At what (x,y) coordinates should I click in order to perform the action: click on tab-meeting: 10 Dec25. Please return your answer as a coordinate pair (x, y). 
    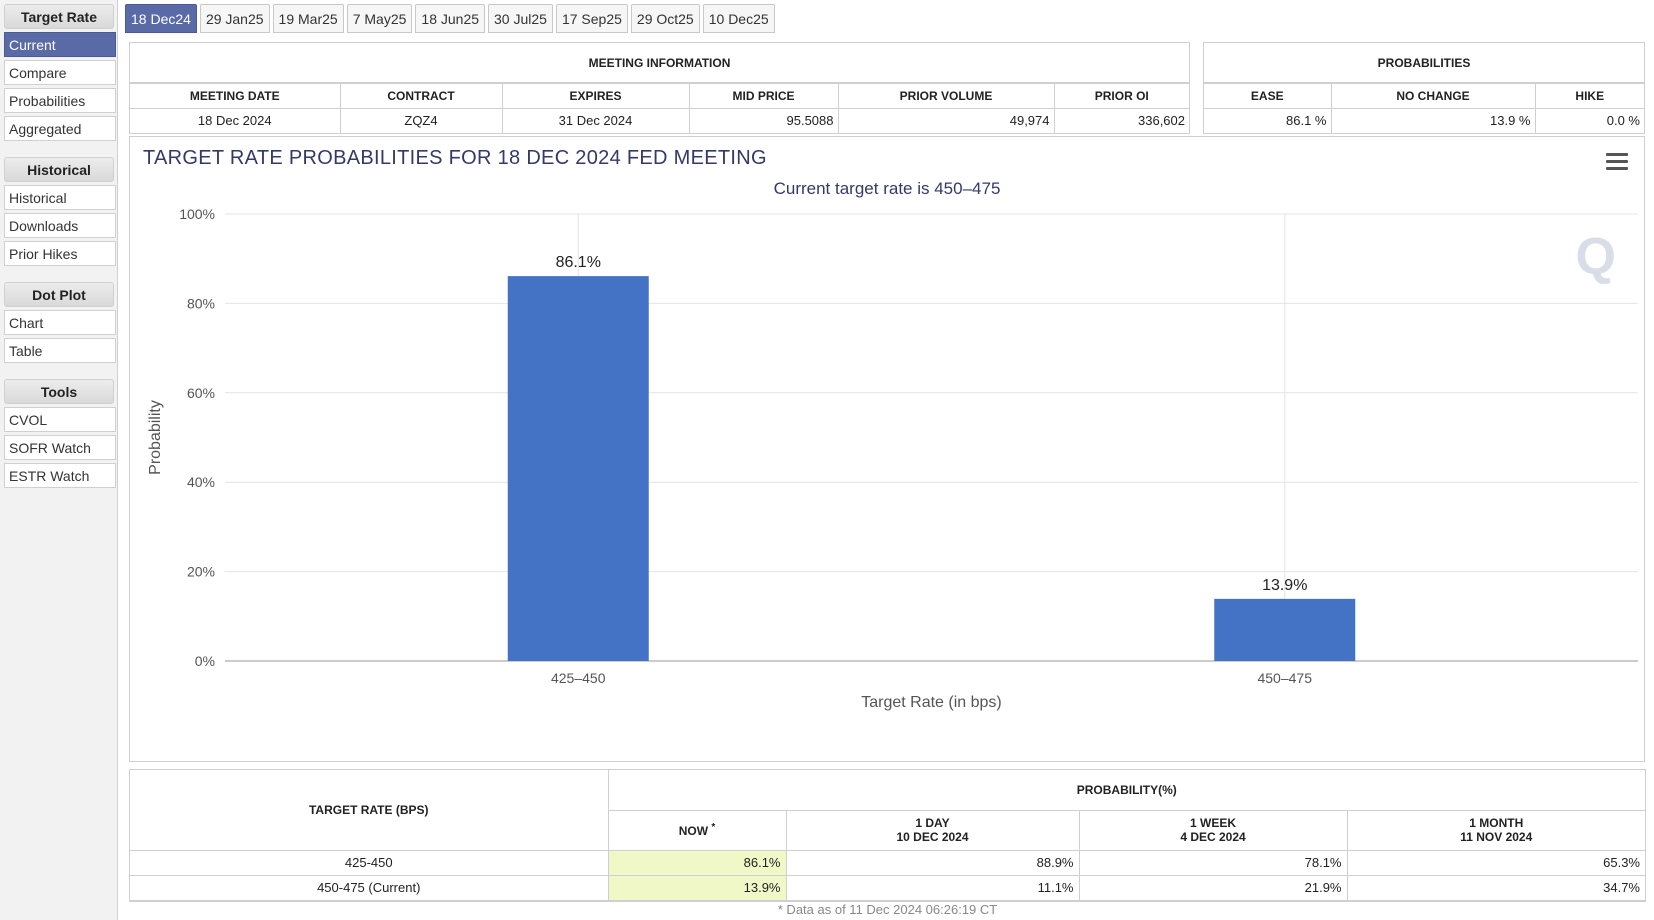
    Looking at the image, I should click on (738, 18).